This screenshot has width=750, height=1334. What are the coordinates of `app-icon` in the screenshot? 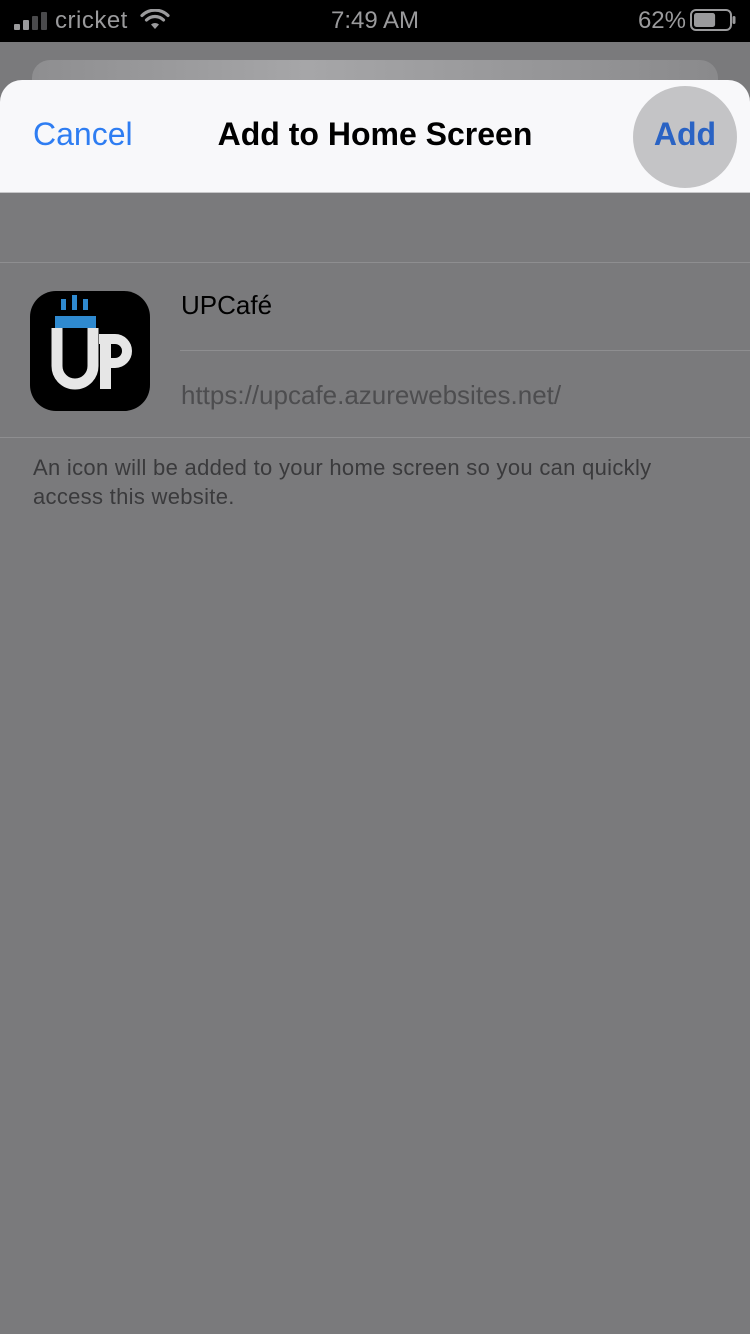 It's located at (90, 351).